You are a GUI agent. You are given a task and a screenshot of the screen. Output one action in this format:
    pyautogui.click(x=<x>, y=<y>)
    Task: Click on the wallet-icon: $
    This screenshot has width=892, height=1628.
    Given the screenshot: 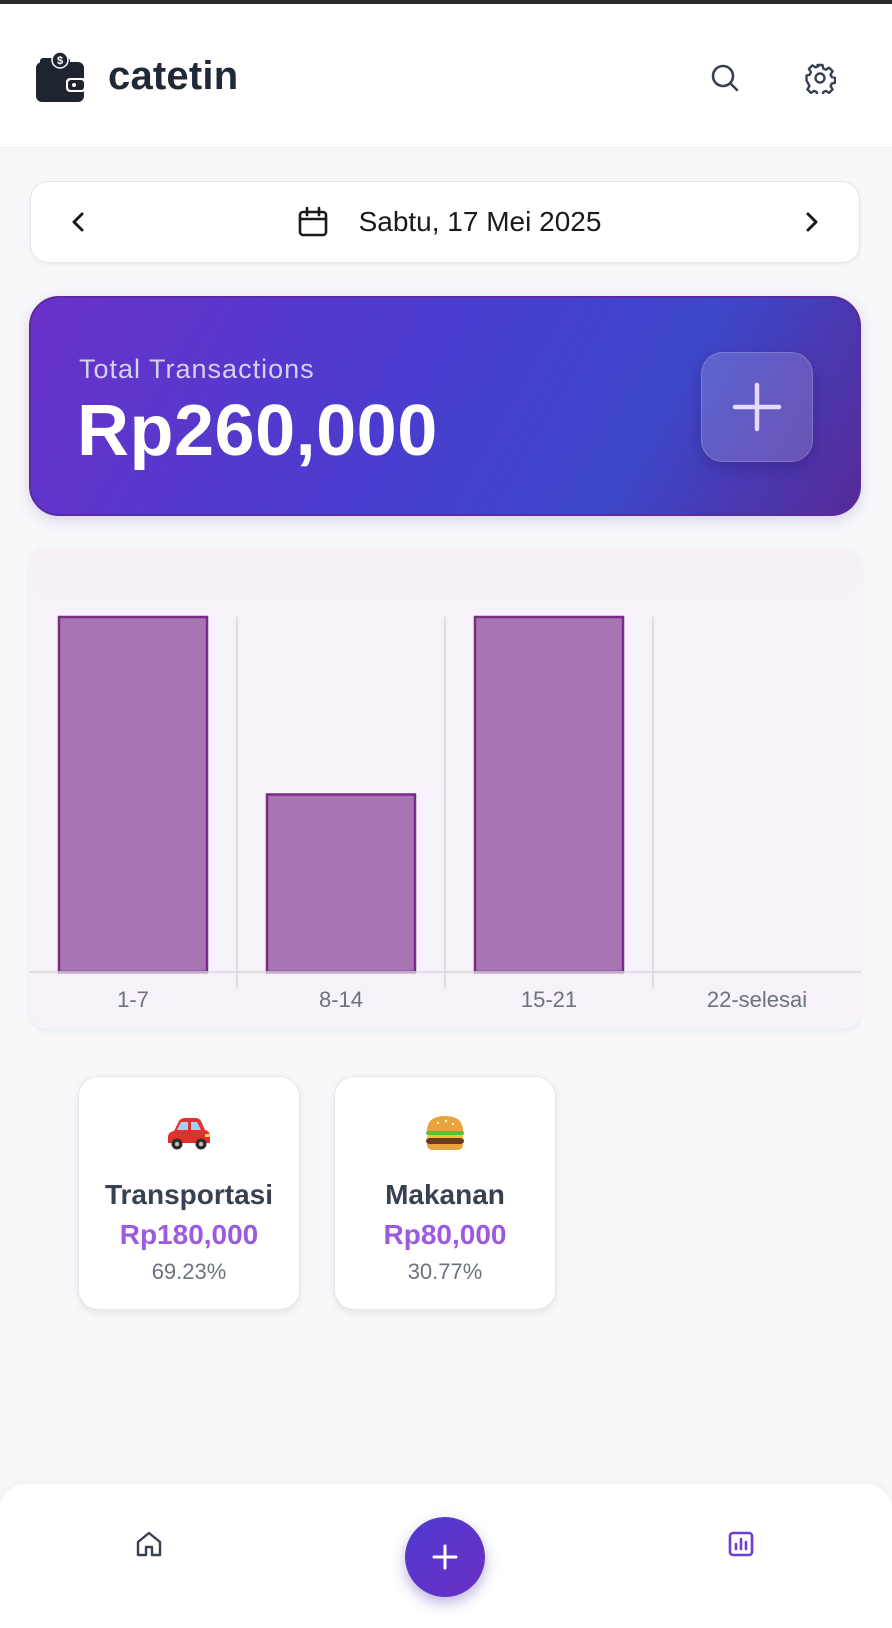 What is the action you would take?
    pyautogui.click(x=61, y=77)
    